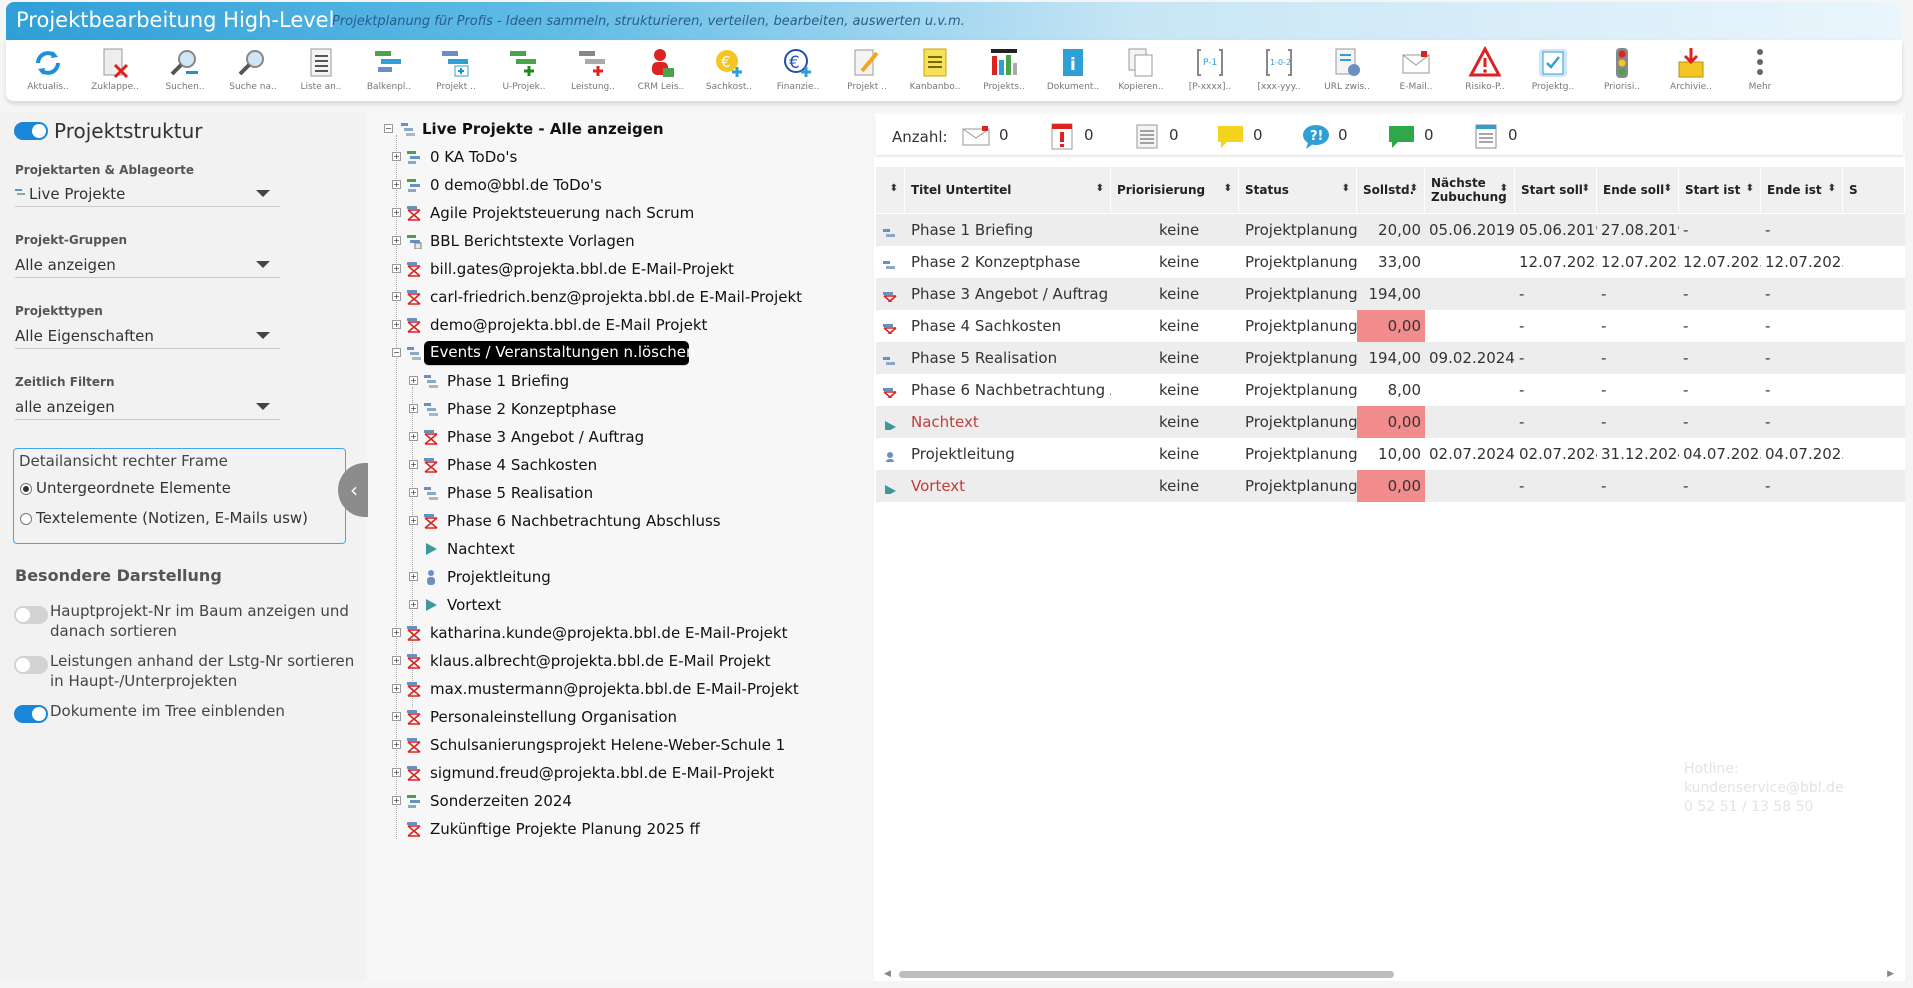 Image resolution: width=1913 pixels, height=988 pixels. Describe the element at coordinates (524, 72) in the screenshot. I see `toolbar-button-subproject-add: U-Projek..` at that location.